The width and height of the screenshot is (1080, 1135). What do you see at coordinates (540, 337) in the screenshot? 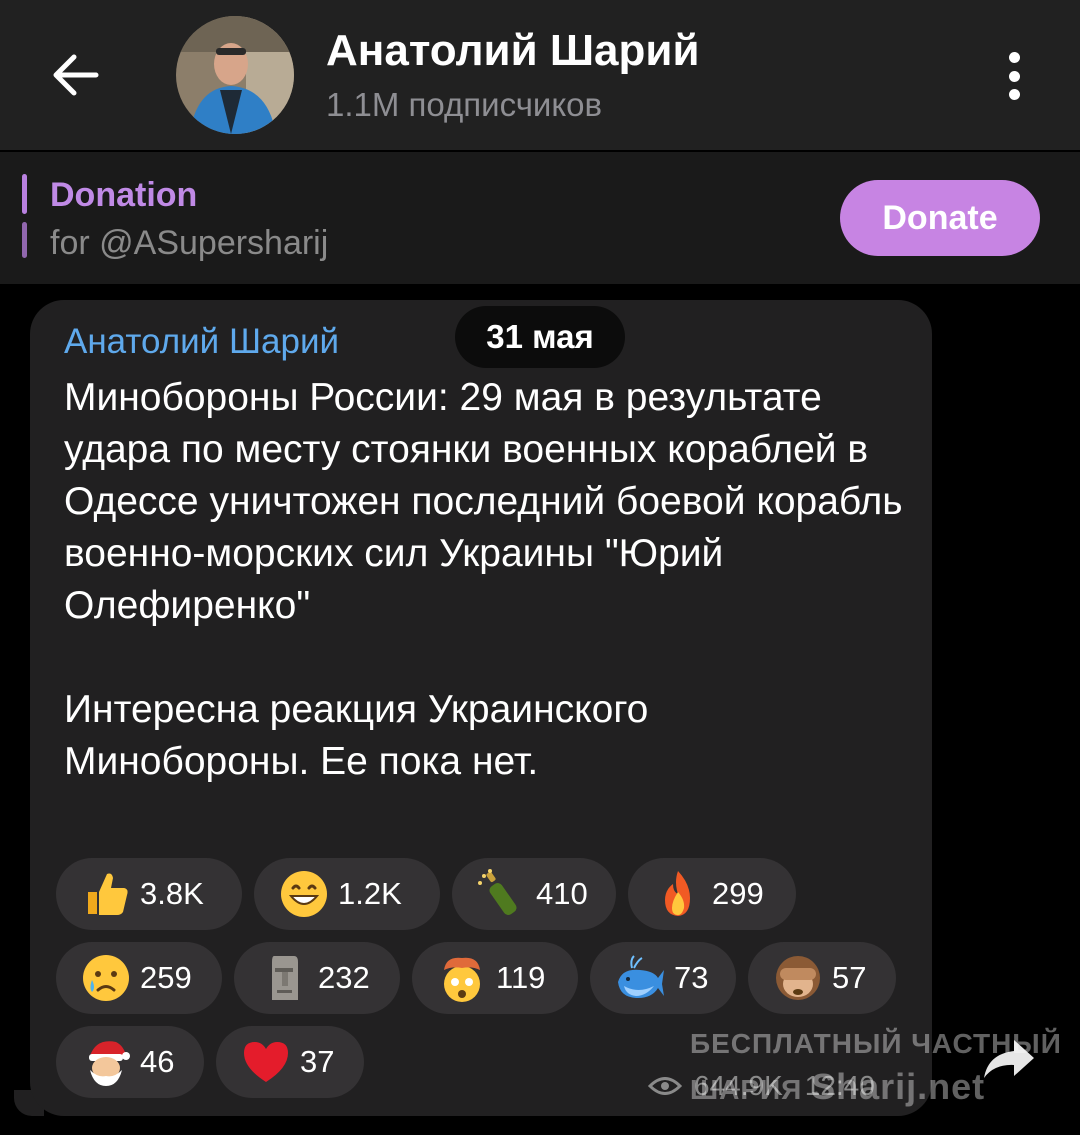
I see `date-pill: 31 мая` at bounding box center [540, 337].